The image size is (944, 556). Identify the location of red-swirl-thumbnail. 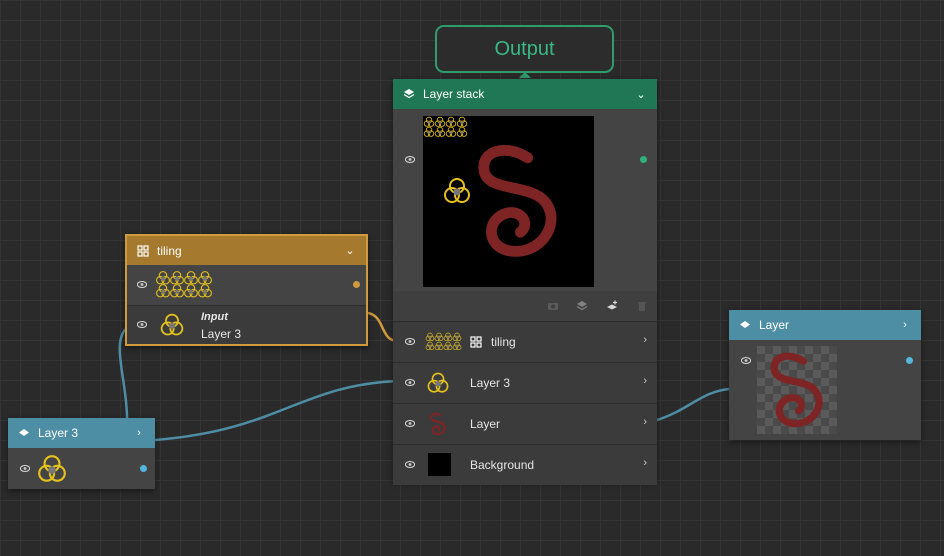
(437, 424).